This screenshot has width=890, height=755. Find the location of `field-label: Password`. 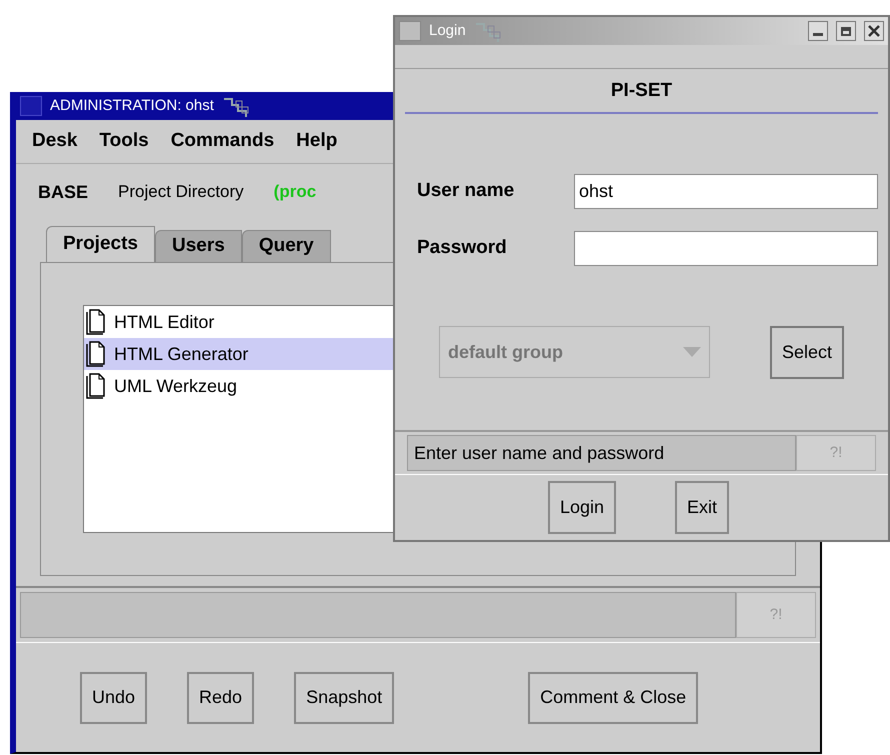

field-label: Password is located at coordinates (462, 248).